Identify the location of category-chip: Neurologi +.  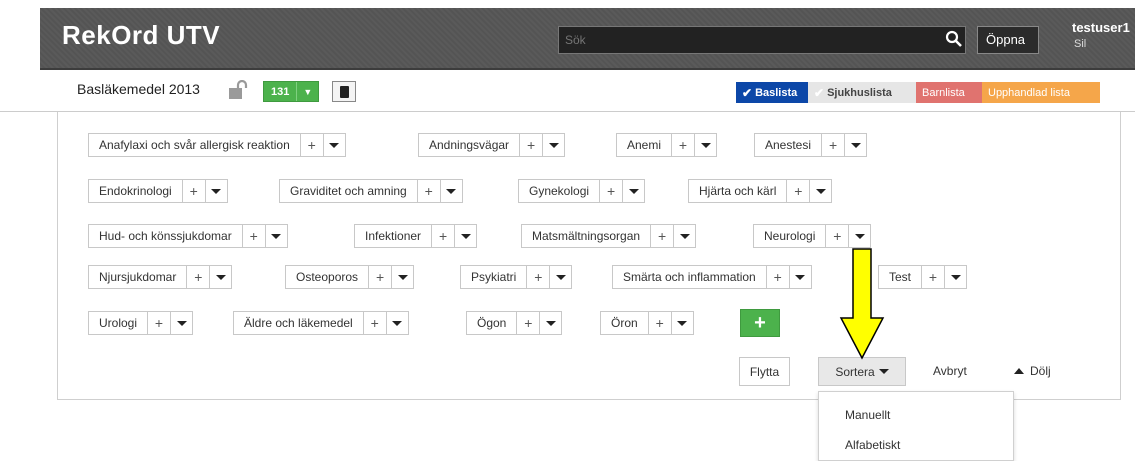
(812, 236).